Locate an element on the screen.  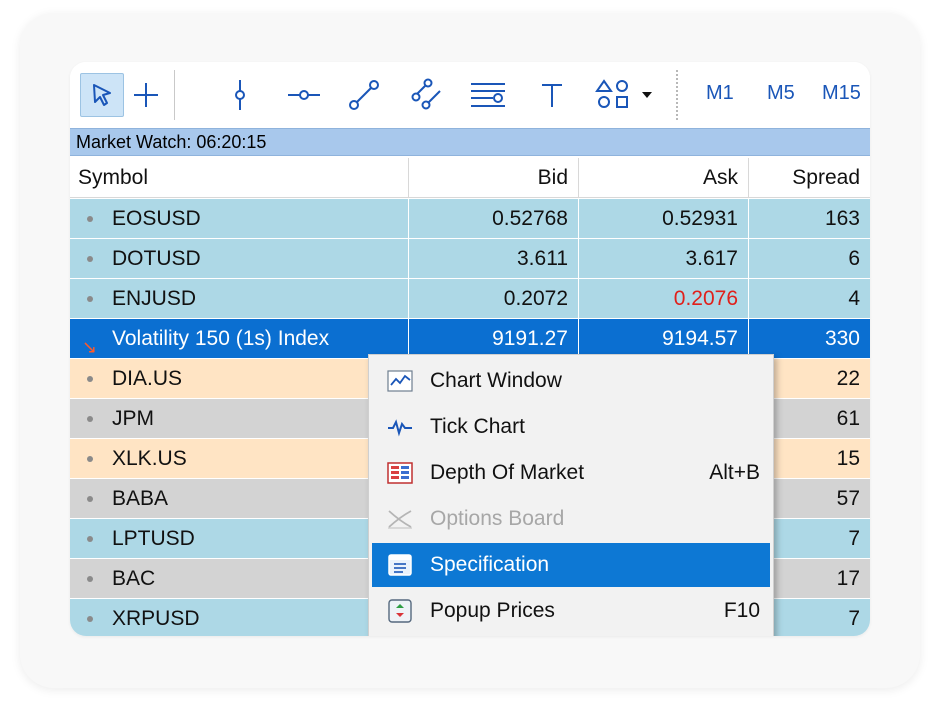
symbol-cell: ↘ Volatility 150 (1s) Index is located at coordinates (239, 338).